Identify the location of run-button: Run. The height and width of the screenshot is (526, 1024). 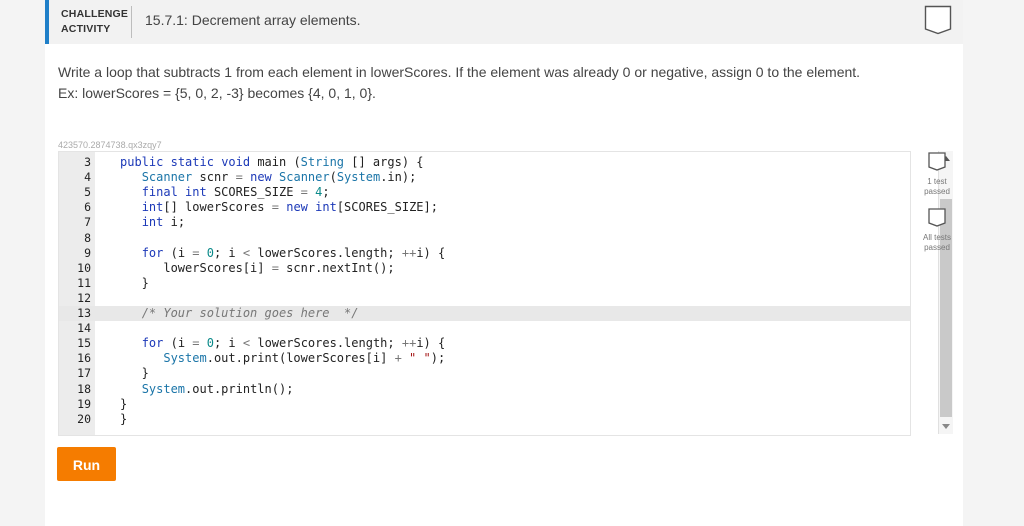
(86, 464).